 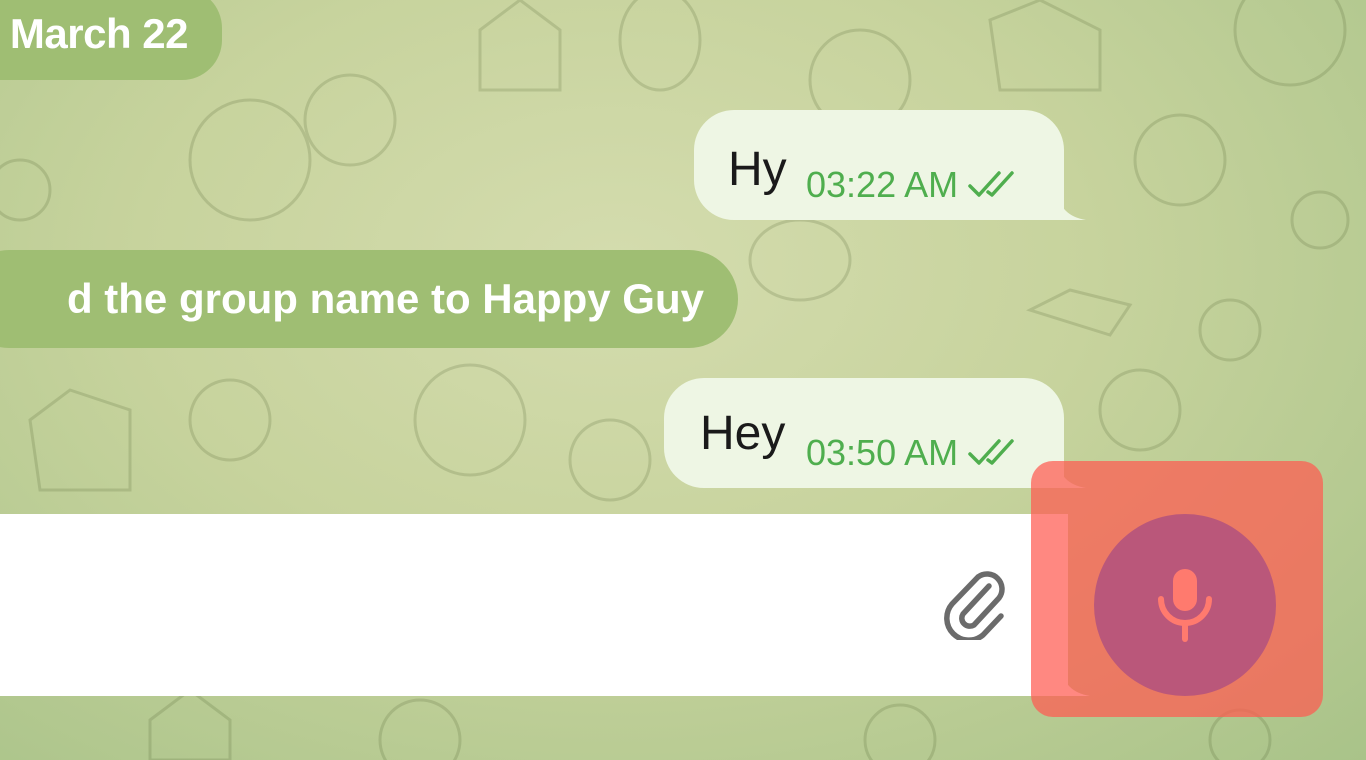 What do you see at coordinates (882, 452) in the screenshot?
I see `message-time: 03:50 AM` at bounding box center [882, 452].